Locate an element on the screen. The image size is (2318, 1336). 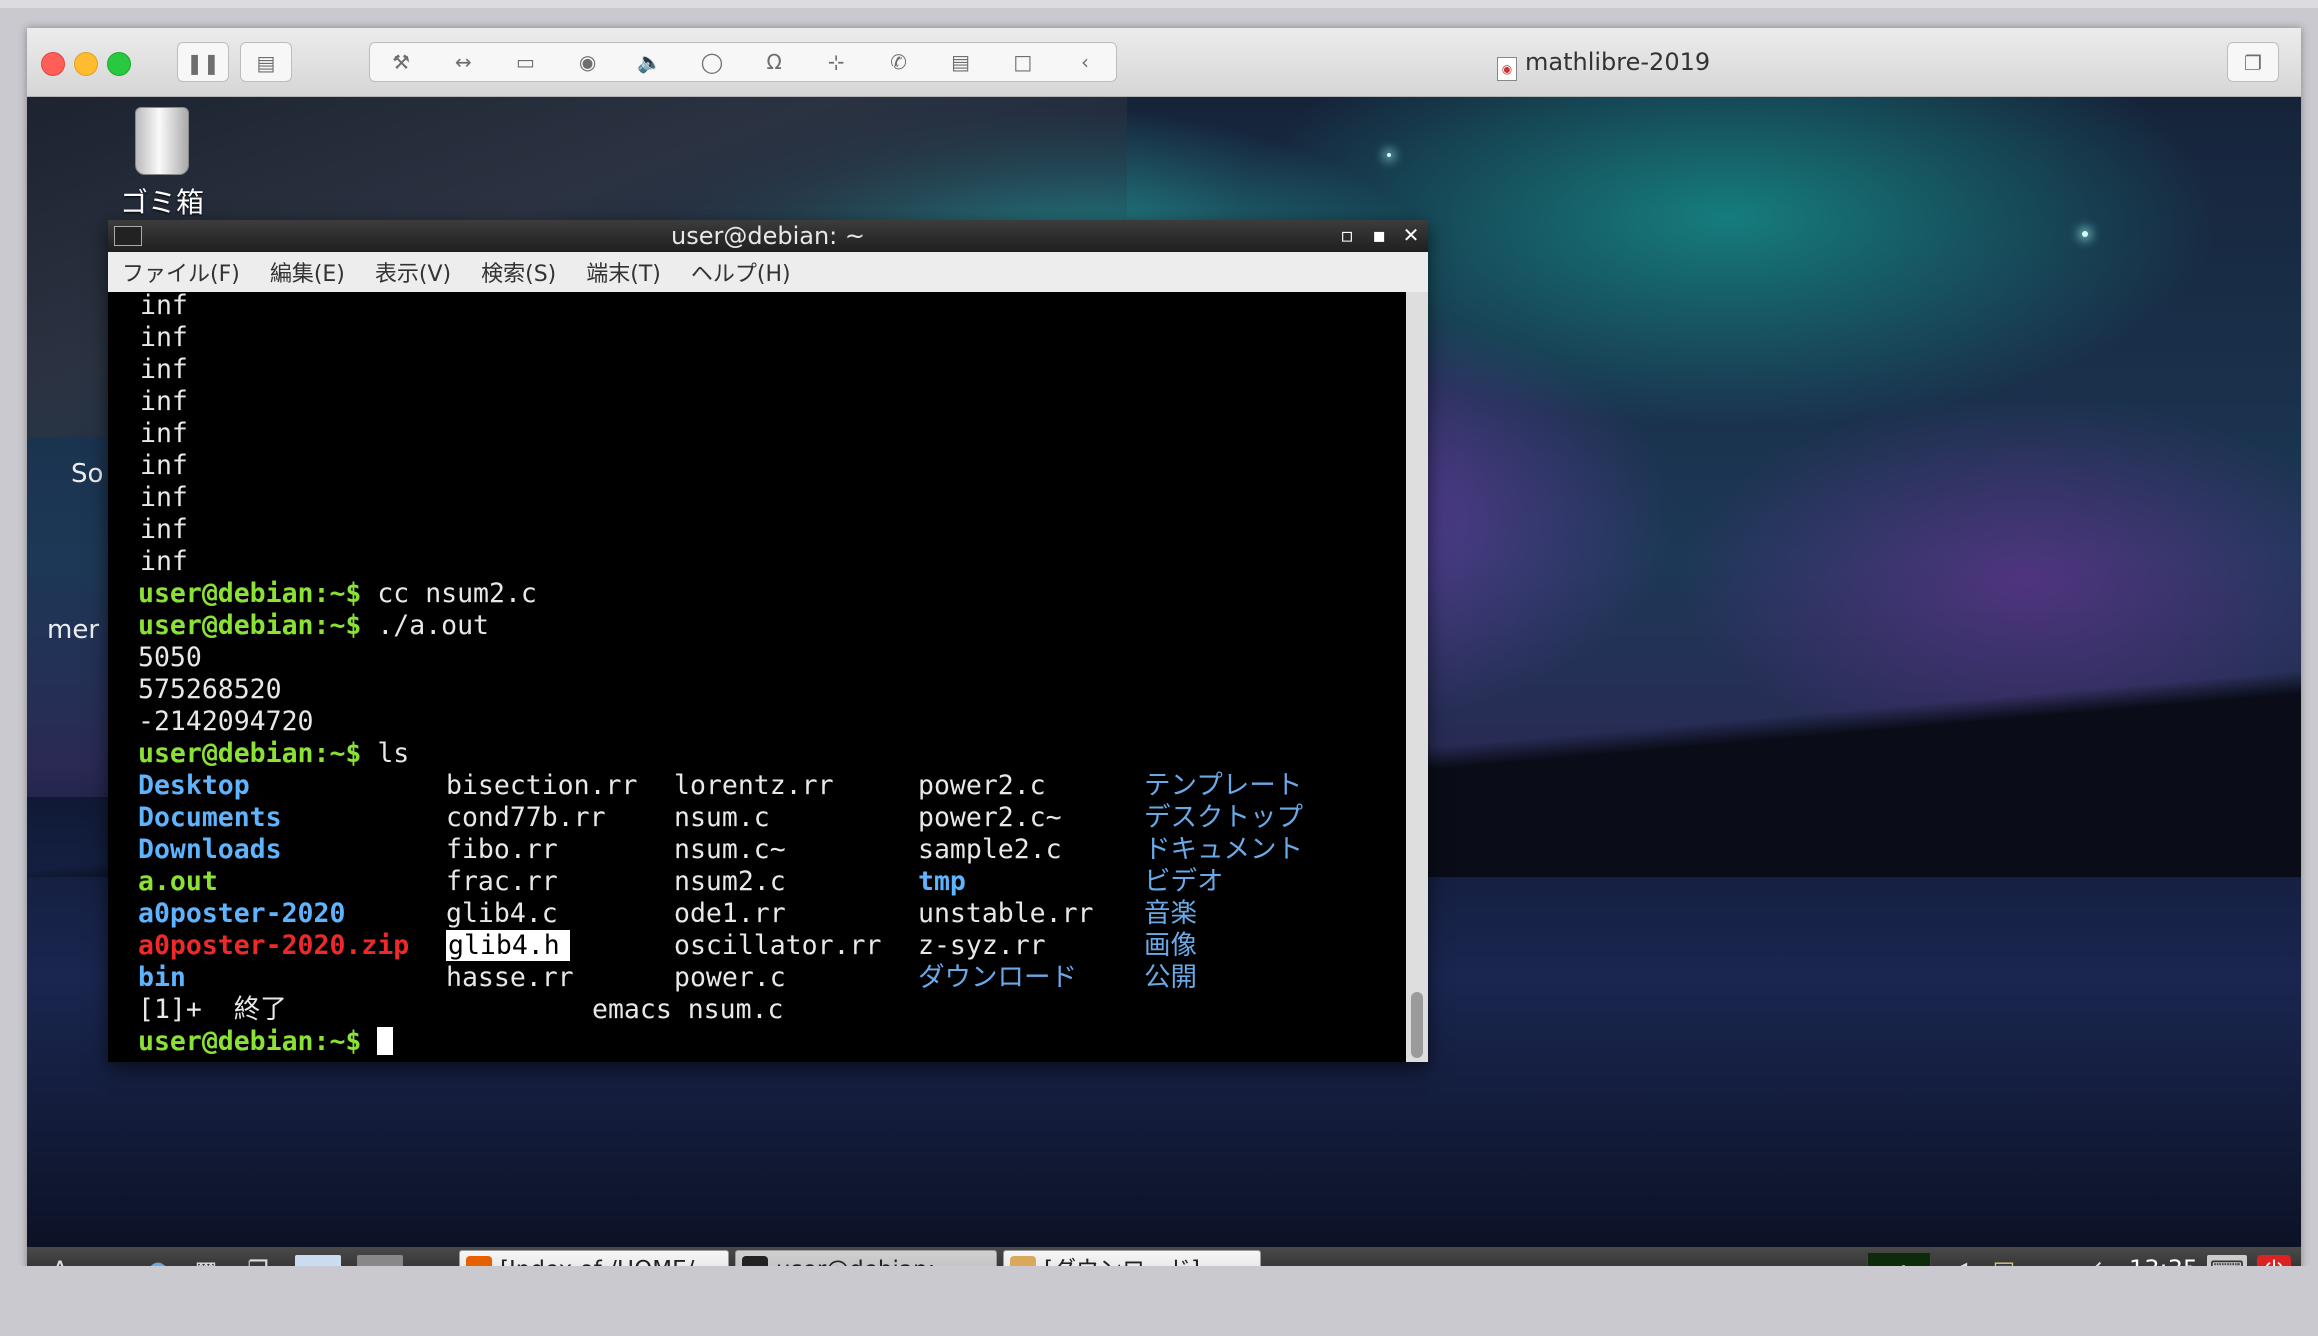
ls-file: nsum2.c is located at coordinates (730, 881).